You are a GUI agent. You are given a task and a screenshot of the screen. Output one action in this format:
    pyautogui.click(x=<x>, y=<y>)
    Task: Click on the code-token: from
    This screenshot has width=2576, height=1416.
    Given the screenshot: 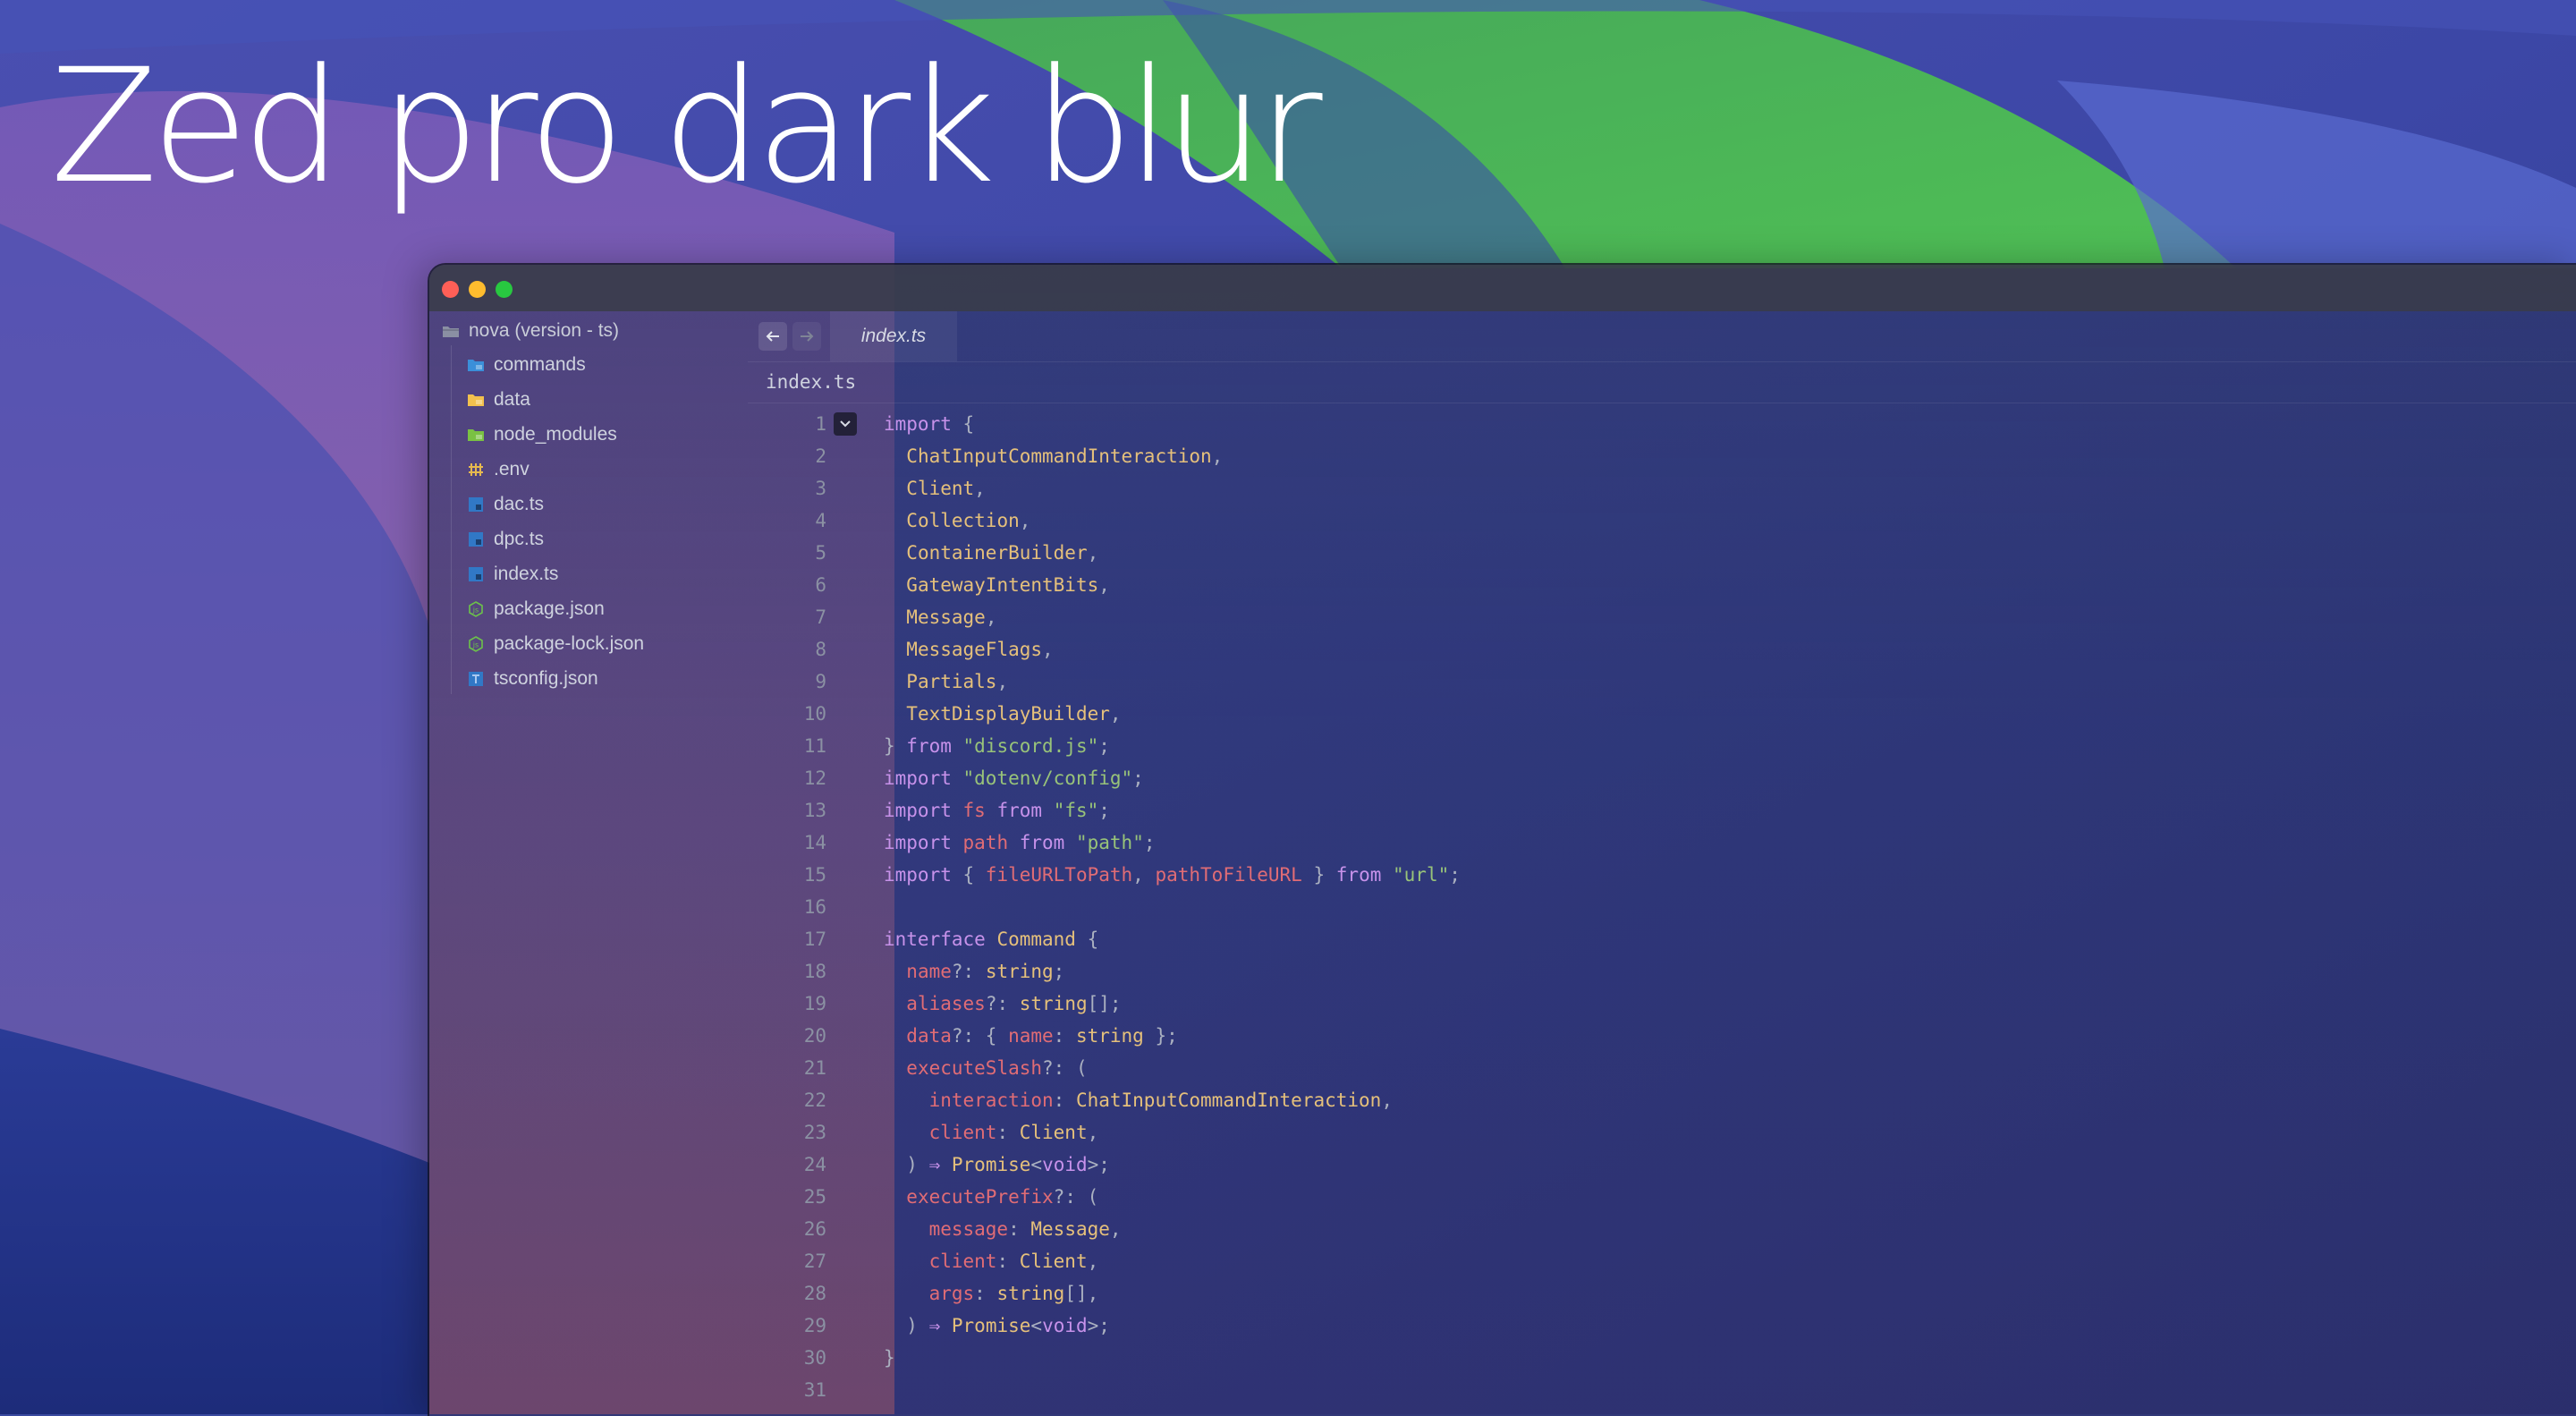 What is the action you would take?
    pyautogui.click(x=929, y=746)
    